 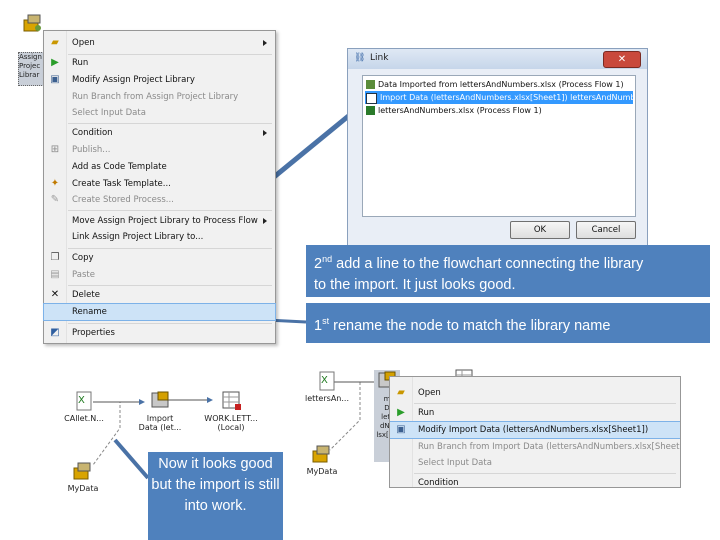 I want to click on list-item: lettersAndNumbers.xlsx (Process Flow 1), so click(x=499, y=110).